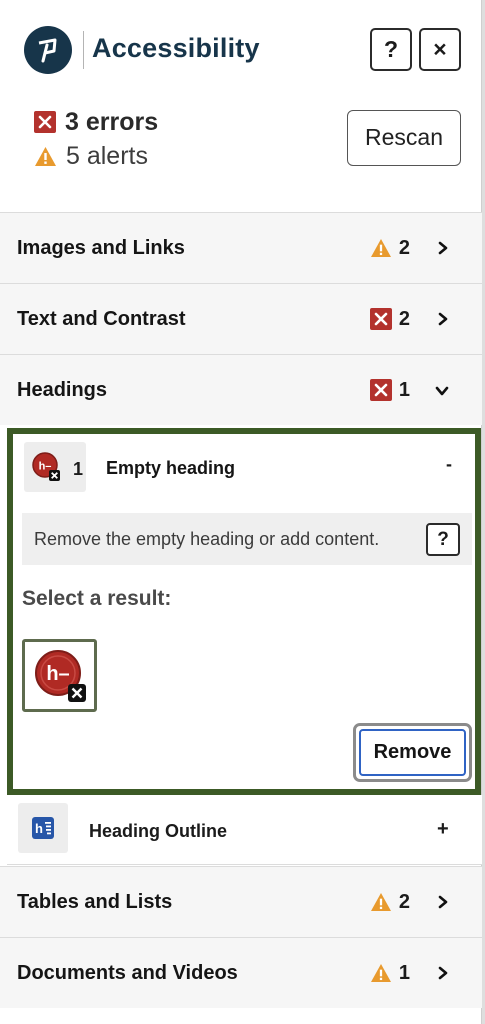  Describe the element at coordinates (171, 468) in the screenshot. I see `issue-title: Empty heading` at that location.